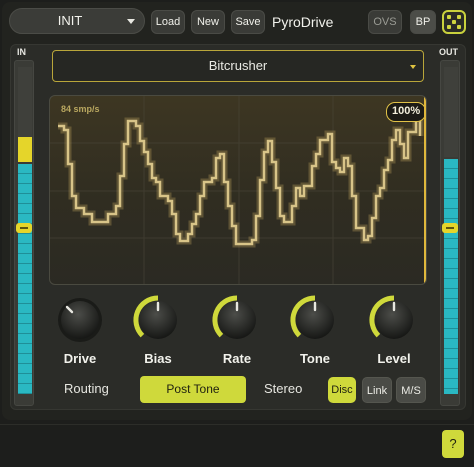  What do you see at coordinates (24, 228) in the screenshot?
I see `input-gain-slider-thumb` at bounding box center [24, 228].